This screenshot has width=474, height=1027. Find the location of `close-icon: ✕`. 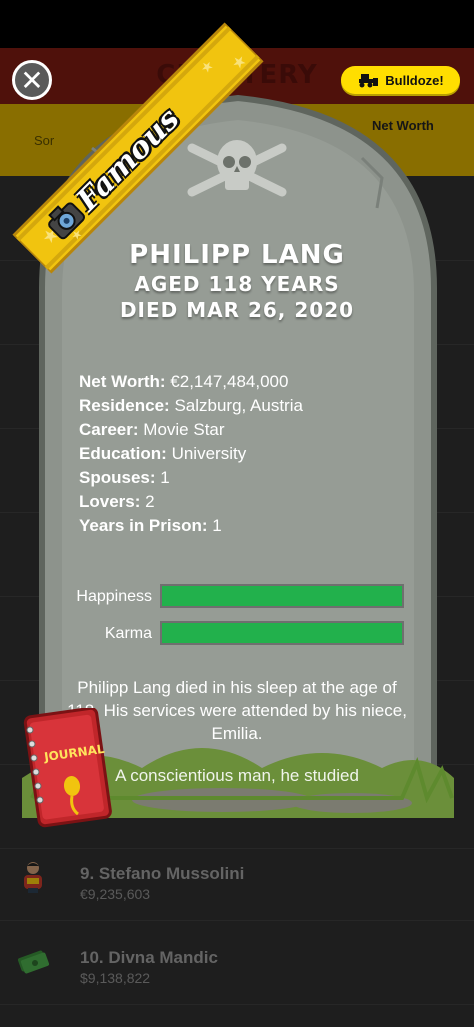

close-icon: ✕ is located at coordinates (32, 80).